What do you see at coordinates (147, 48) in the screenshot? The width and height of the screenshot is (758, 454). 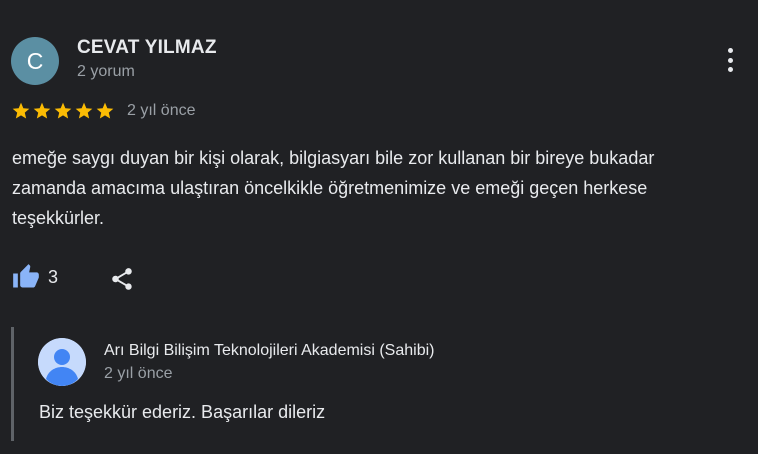 I see `author-name: CEVAT YILMAZ` at bounding box center [147, 48].